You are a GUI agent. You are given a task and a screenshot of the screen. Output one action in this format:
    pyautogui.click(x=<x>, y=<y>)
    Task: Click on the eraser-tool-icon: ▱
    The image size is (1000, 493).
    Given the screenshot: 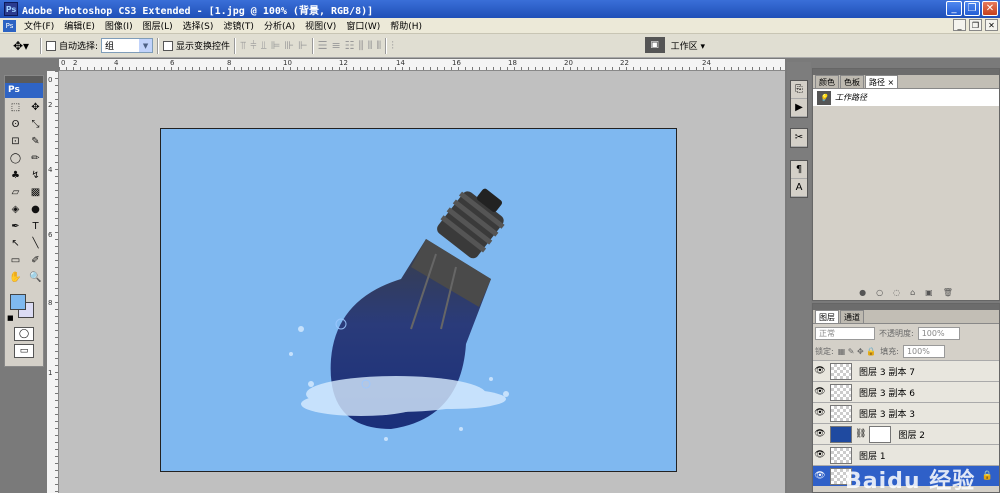 What is the action you would take?
    pyautogui.click(x=15, y=192)
    